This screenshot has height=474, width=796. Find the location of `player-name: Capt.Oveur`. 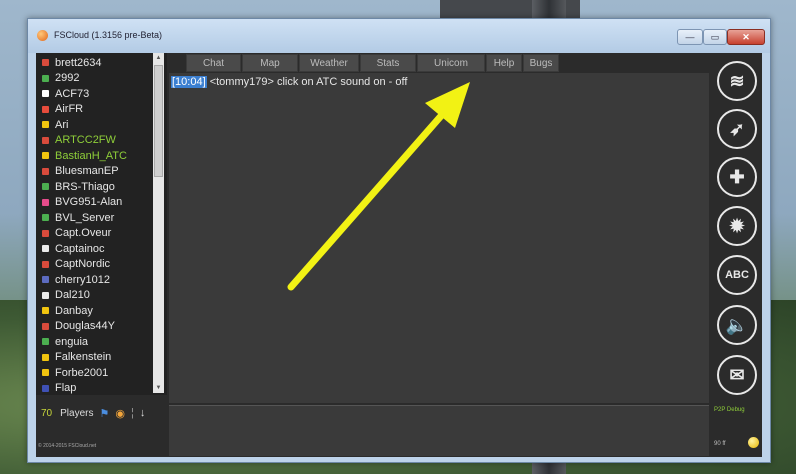

player-name: Capt.Oveur is located at coordinates (83, 233).